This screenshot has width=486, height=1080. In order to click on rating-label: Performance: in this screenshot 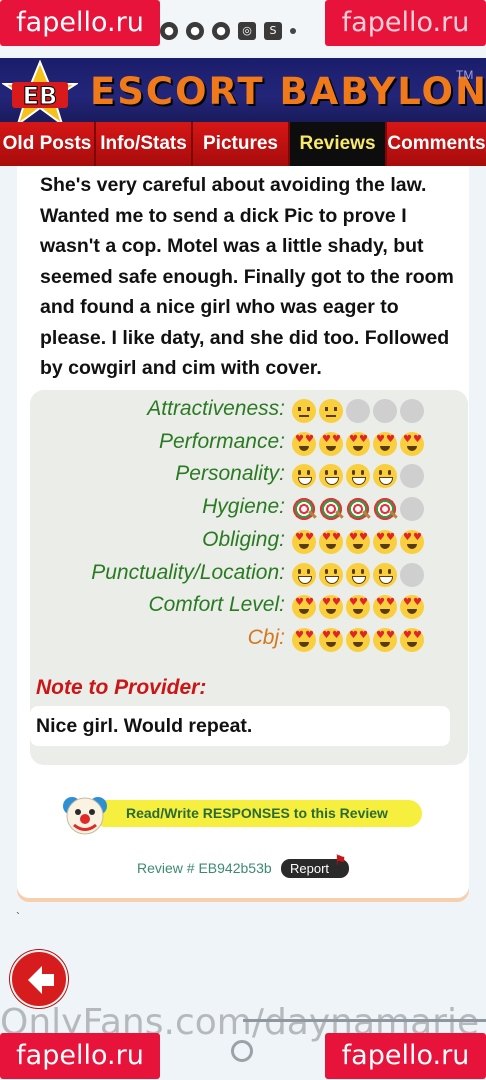, I will do `click(221, 441)`.